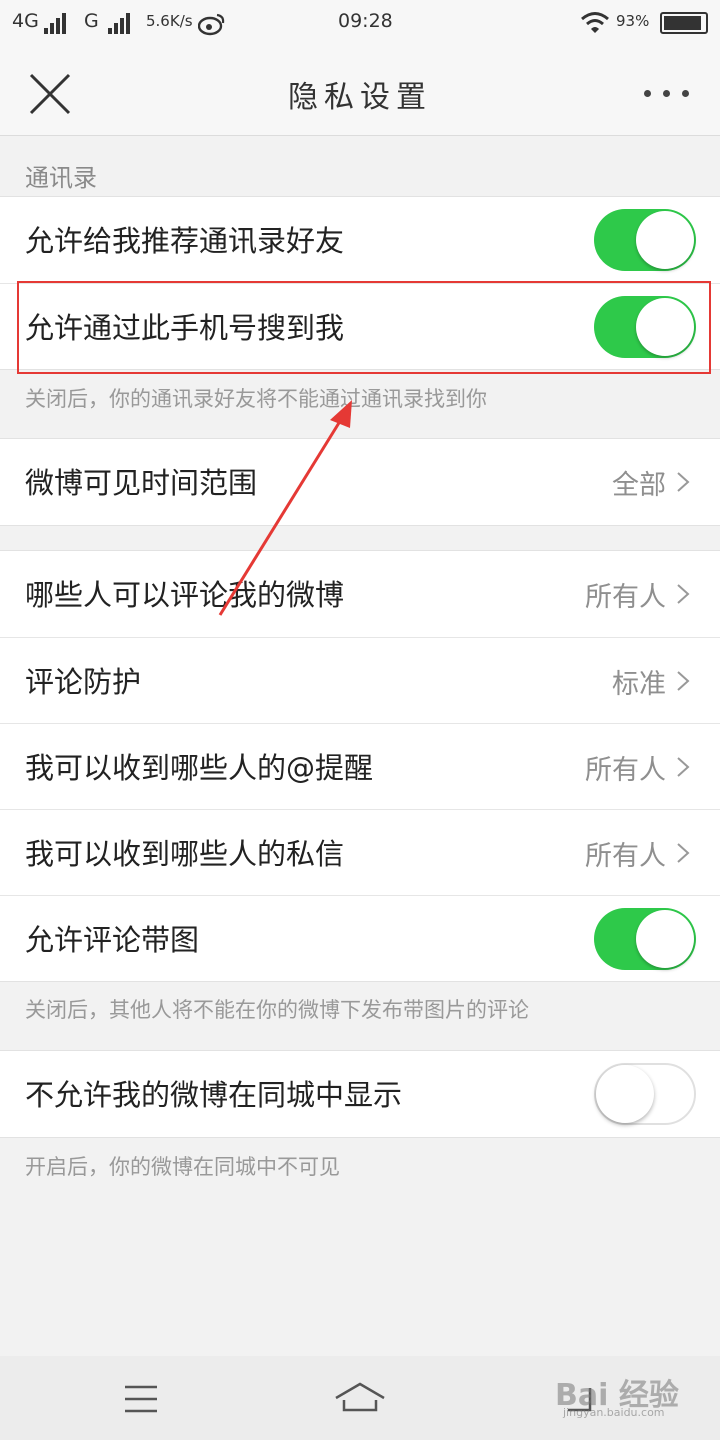 The image size is (720, 1440). I want to click on list-item: 我可以收到哪些人的私信 所有人, so click(360, 852).